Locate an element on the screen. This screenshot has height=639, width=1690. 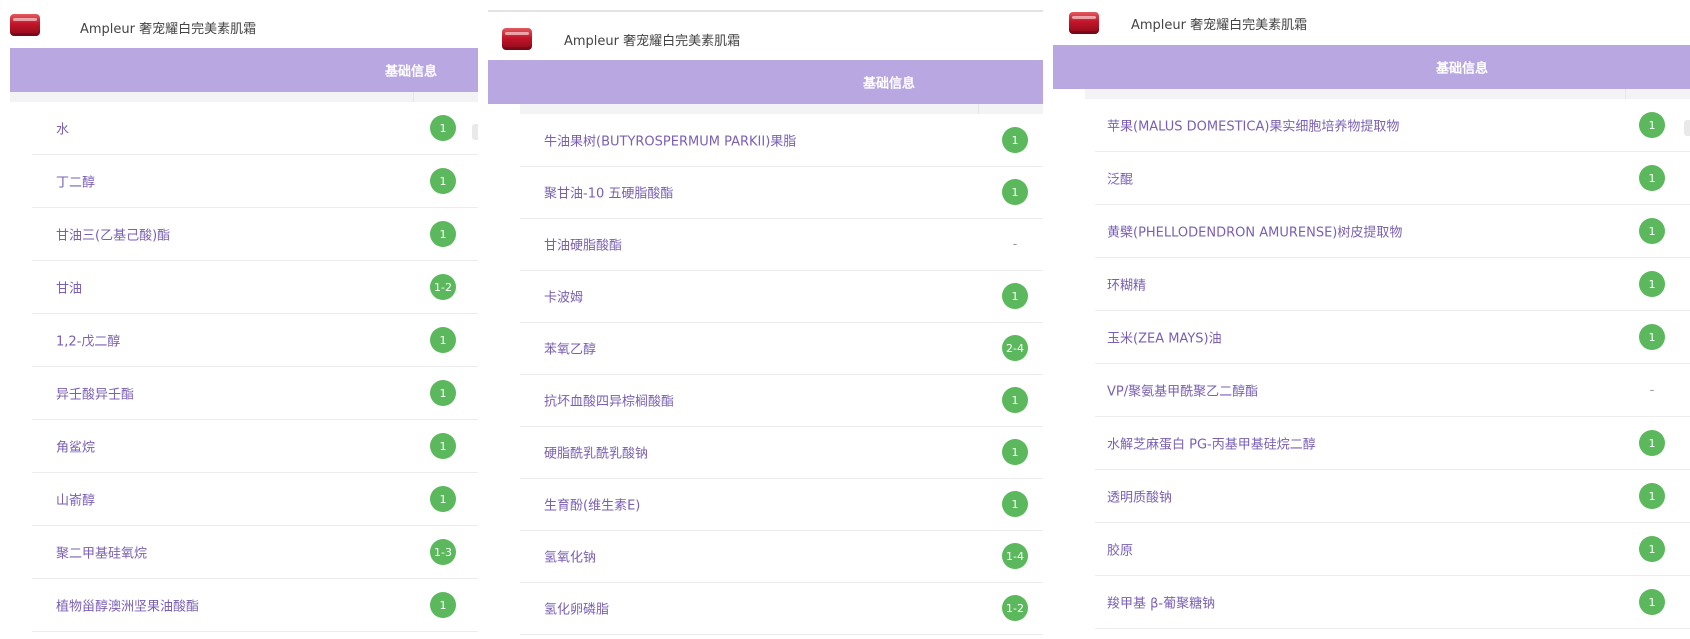
ingredient-name: 植物甾醇澳洲坚果油酸酯 is located at coordinates (128, 607).